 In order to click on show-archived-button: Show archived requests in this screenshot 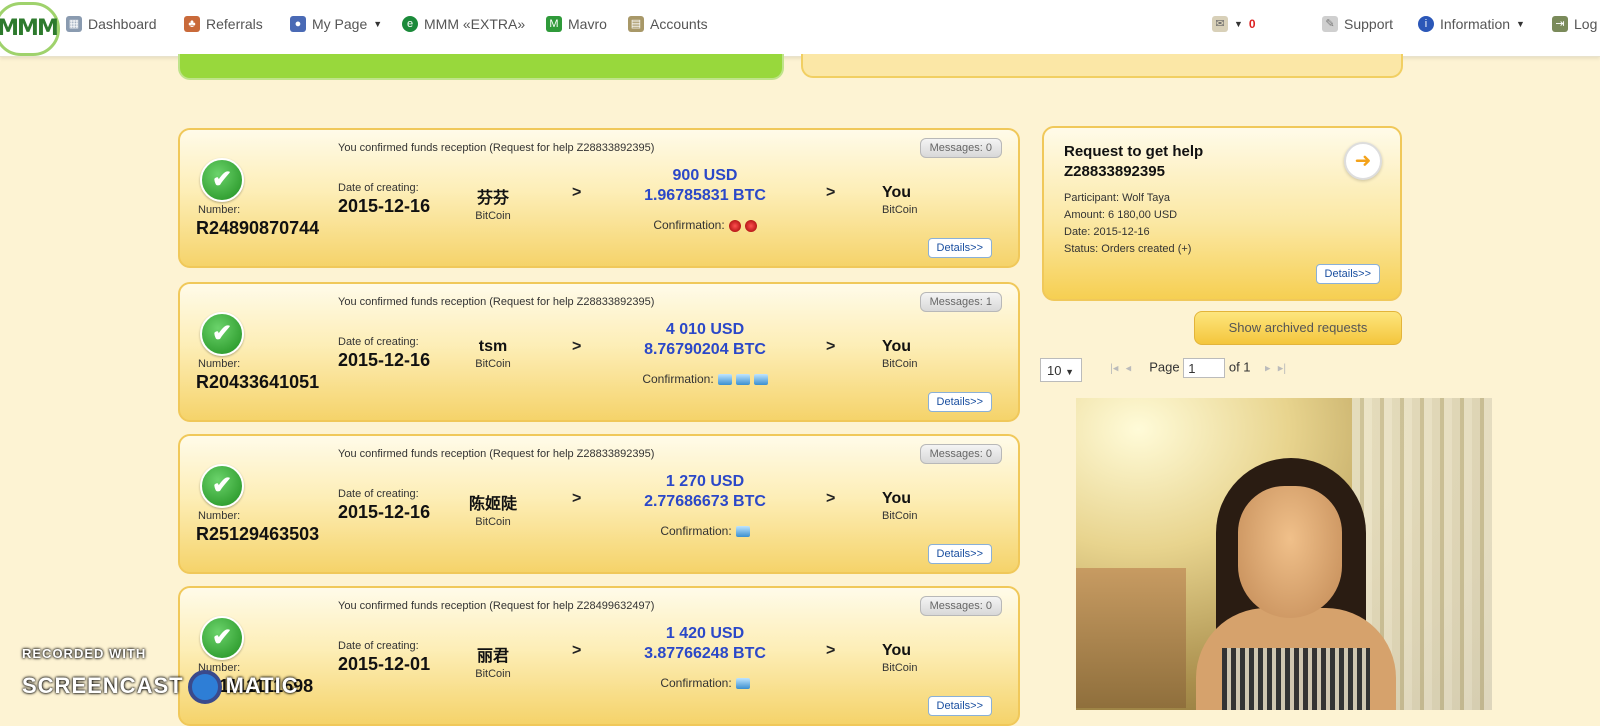, I will do `click(1298, 328)`.